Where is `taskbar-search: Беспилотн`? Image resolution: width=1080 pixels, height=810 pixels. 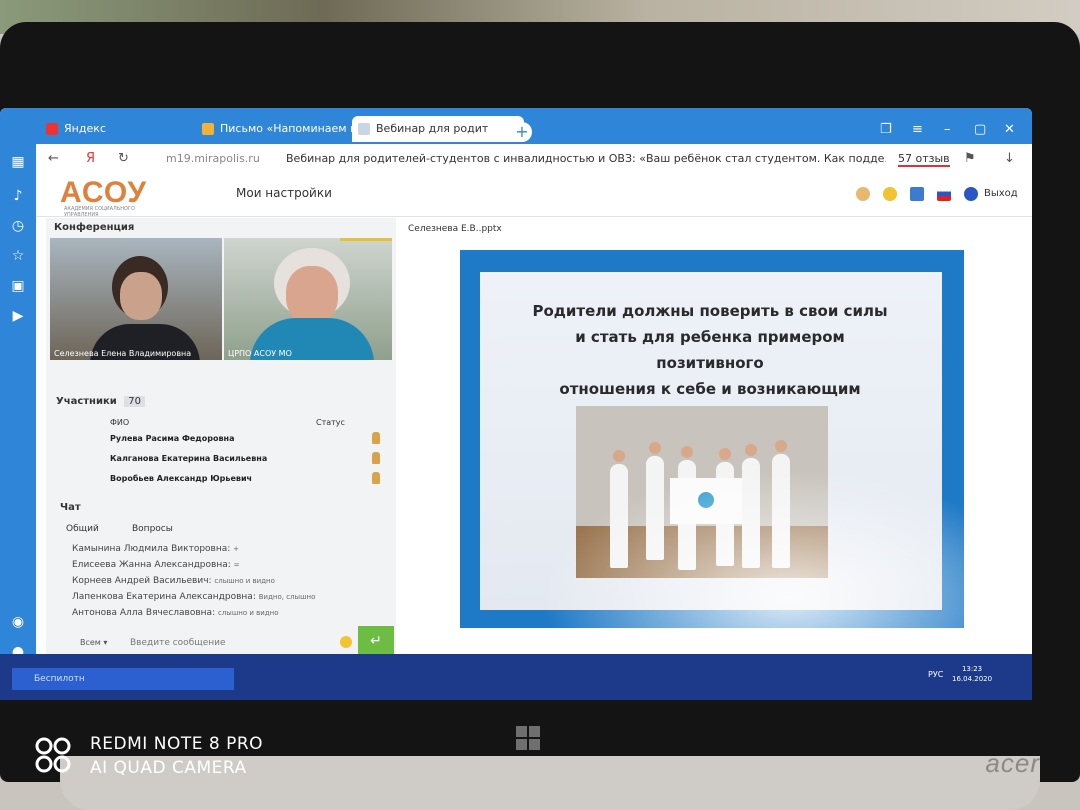 taskbar-search: Беспилотн is located at coordinates (123, 679).